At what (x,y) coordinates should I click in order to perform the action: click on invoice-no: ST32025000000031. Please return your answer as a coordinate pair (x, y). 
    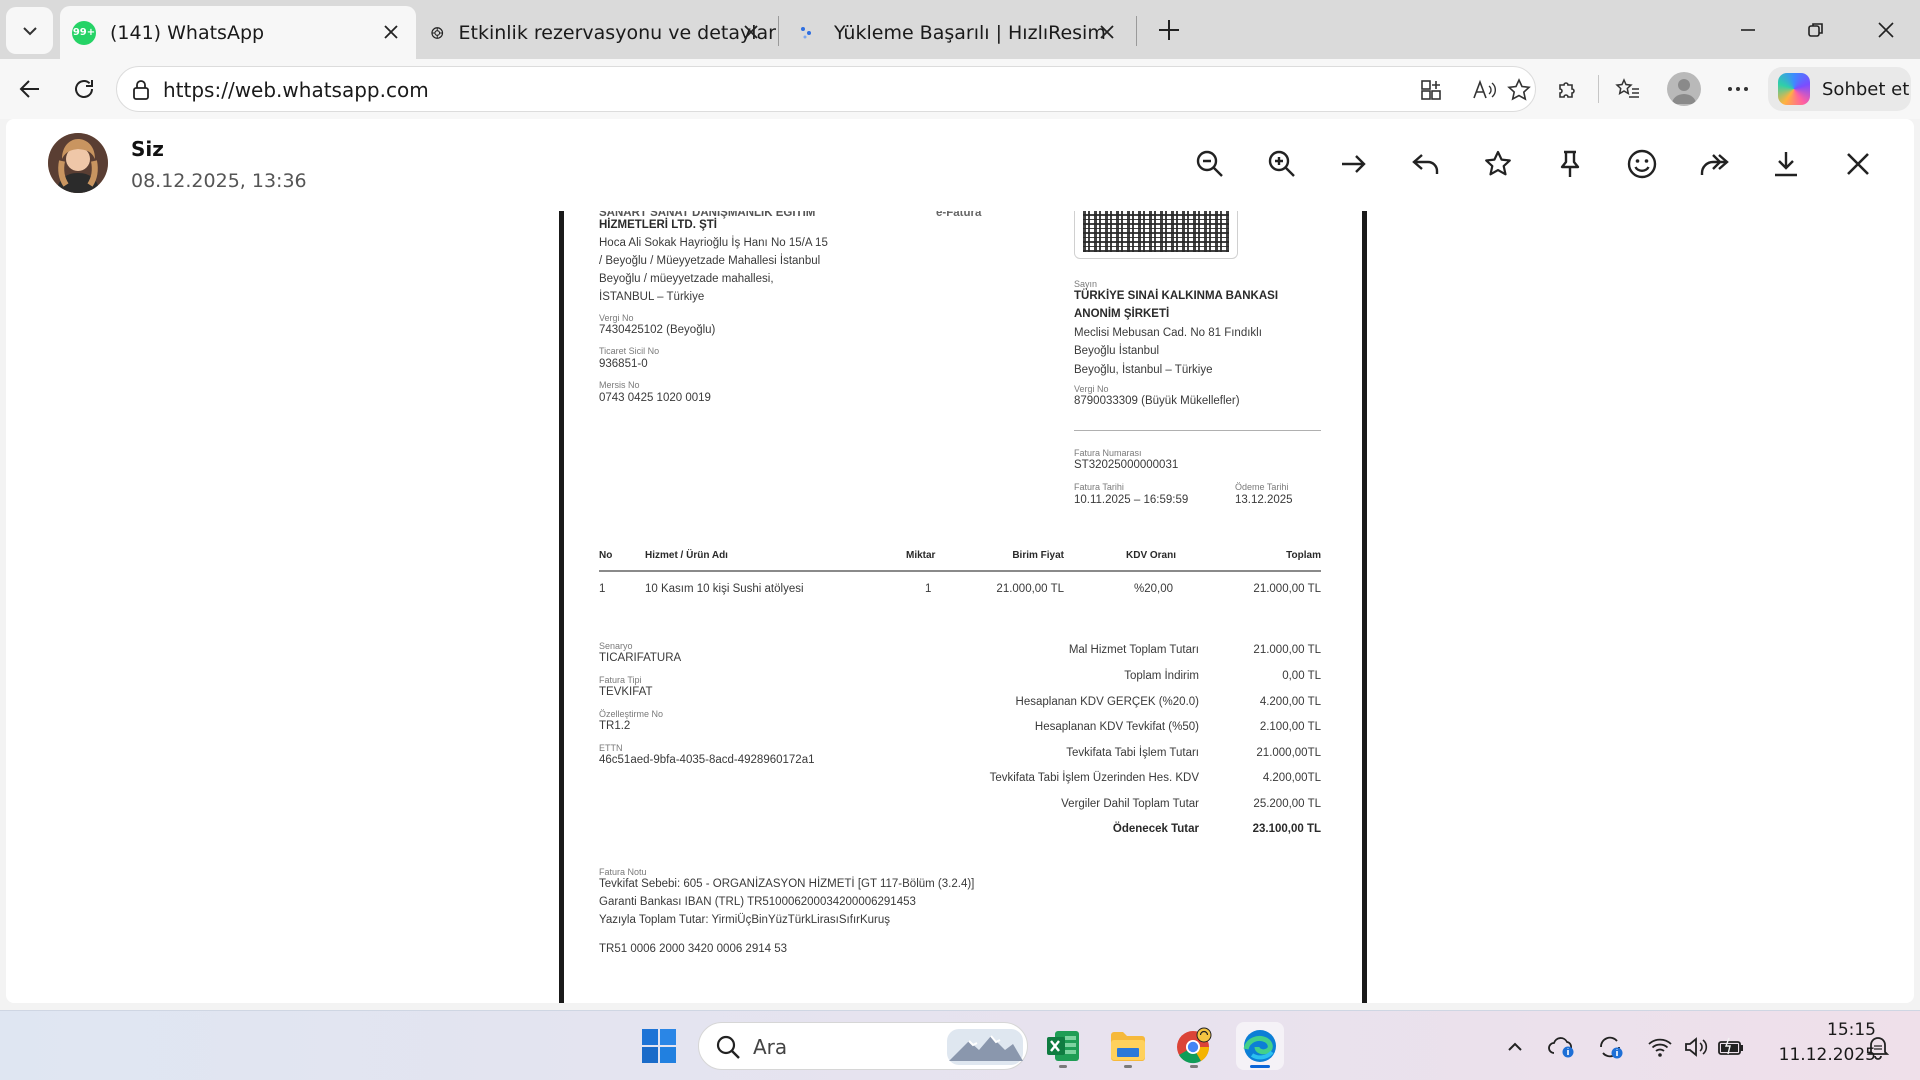
    Looking at the image, I should click on (1126, 465).